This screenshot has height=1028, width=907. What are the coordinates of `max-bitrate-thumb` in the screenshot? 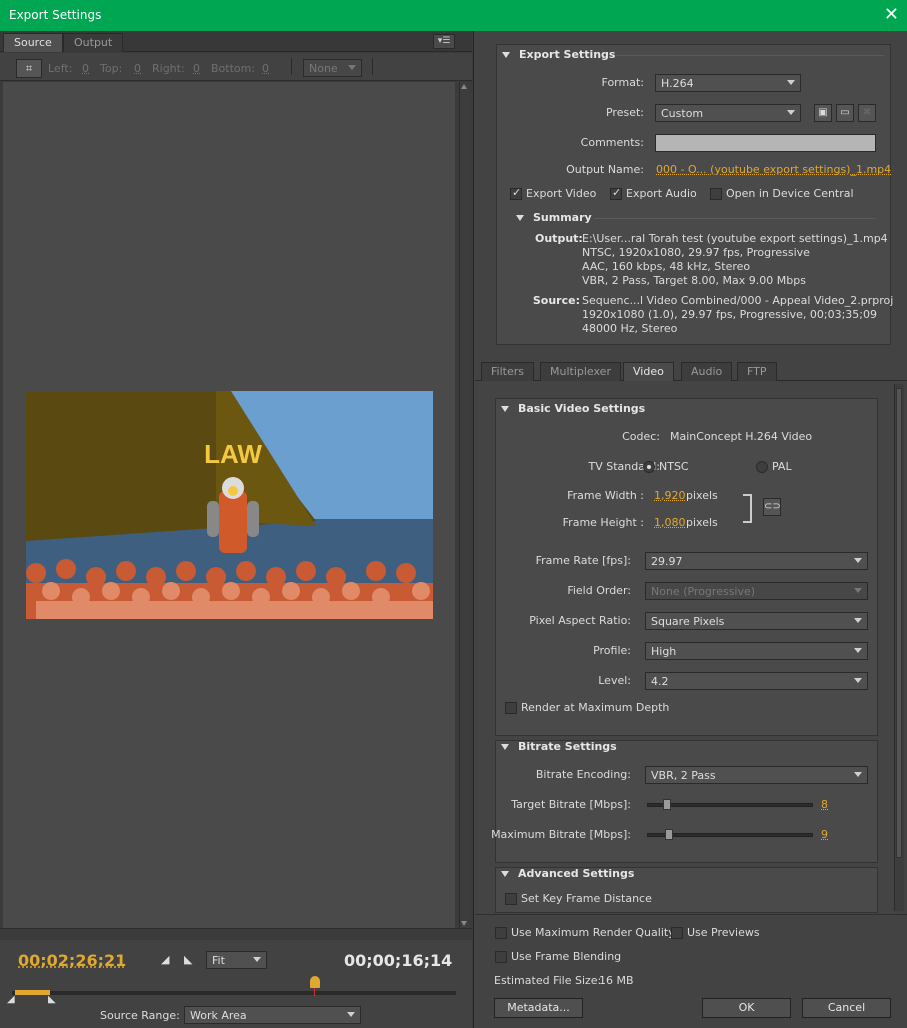 It's located at (669, 834).